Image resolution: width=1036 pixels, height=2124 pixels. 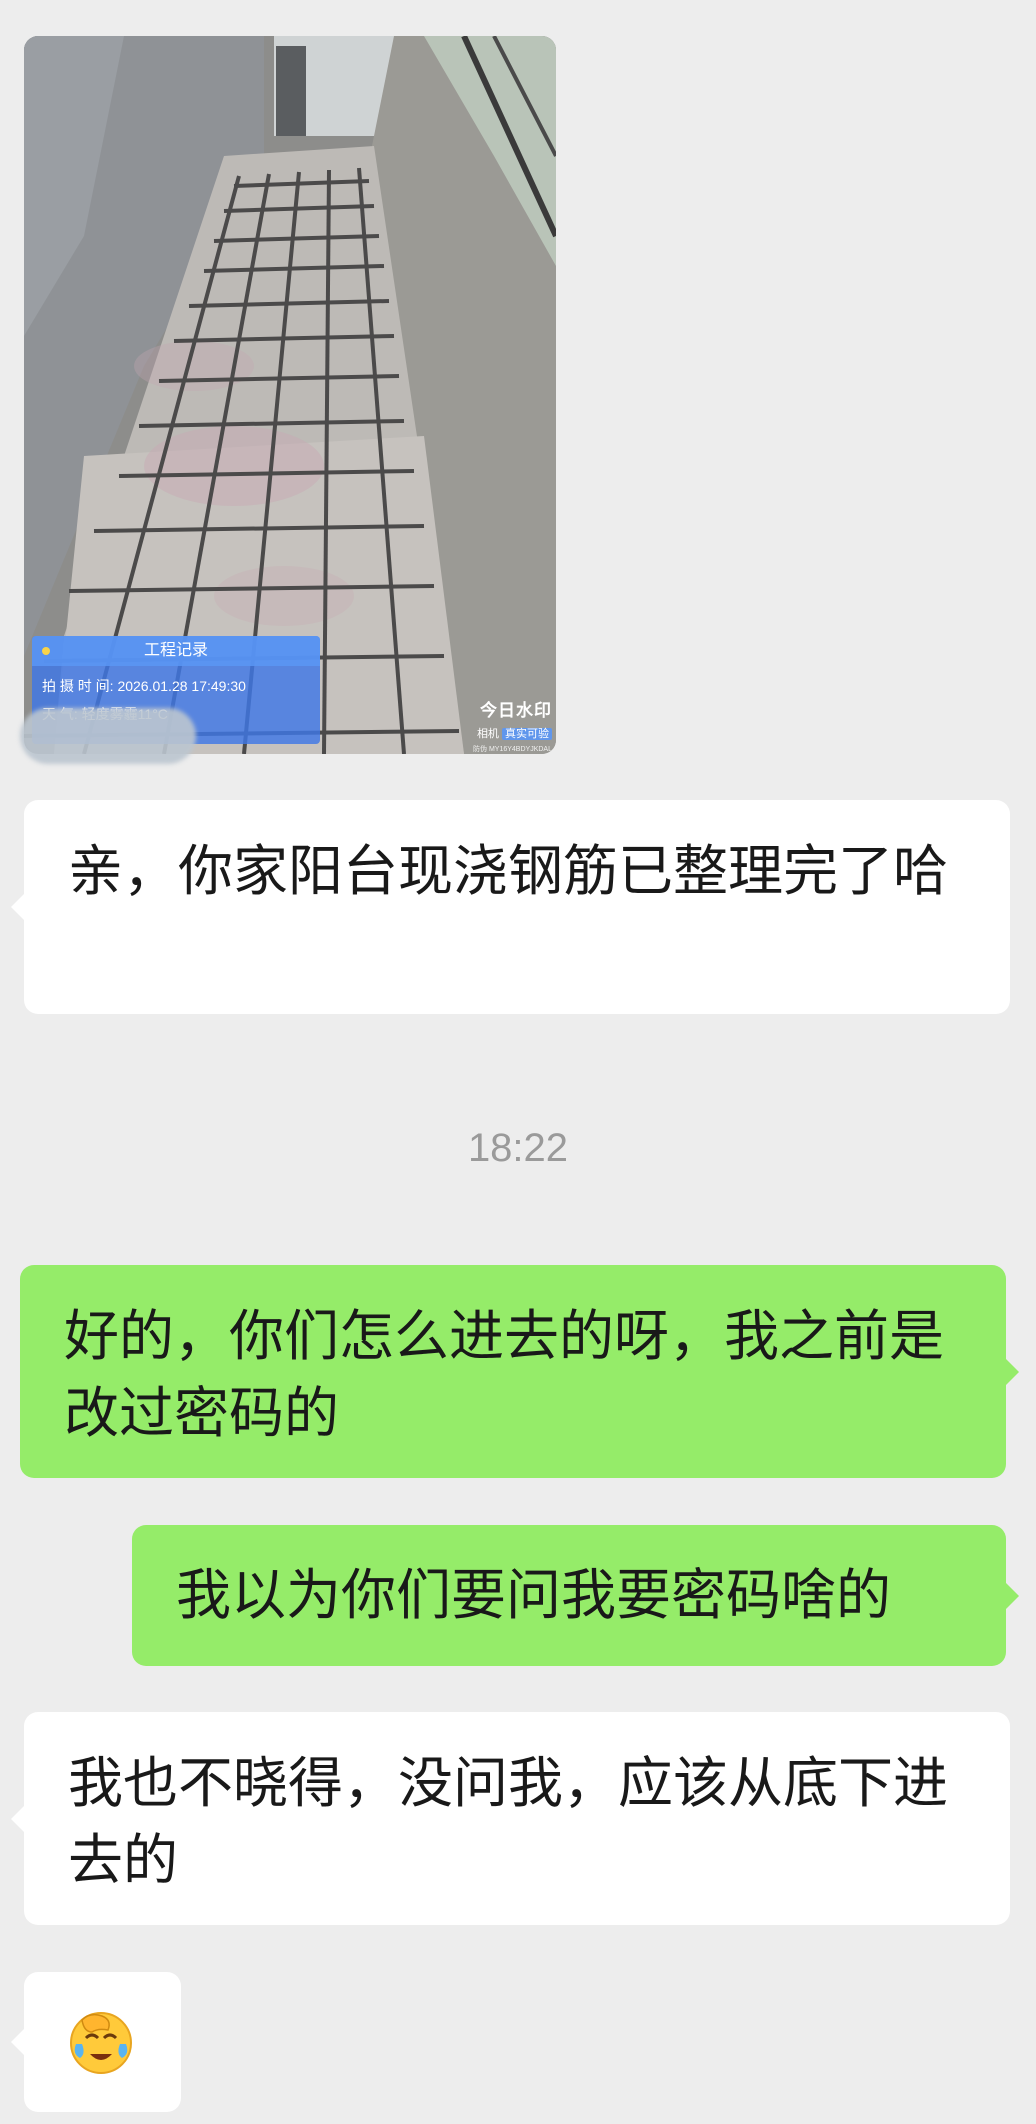 I want to click on message-text: 好的，你们怎么进去的呀，我之前是改过密码的, so click(x=504, y=1374).